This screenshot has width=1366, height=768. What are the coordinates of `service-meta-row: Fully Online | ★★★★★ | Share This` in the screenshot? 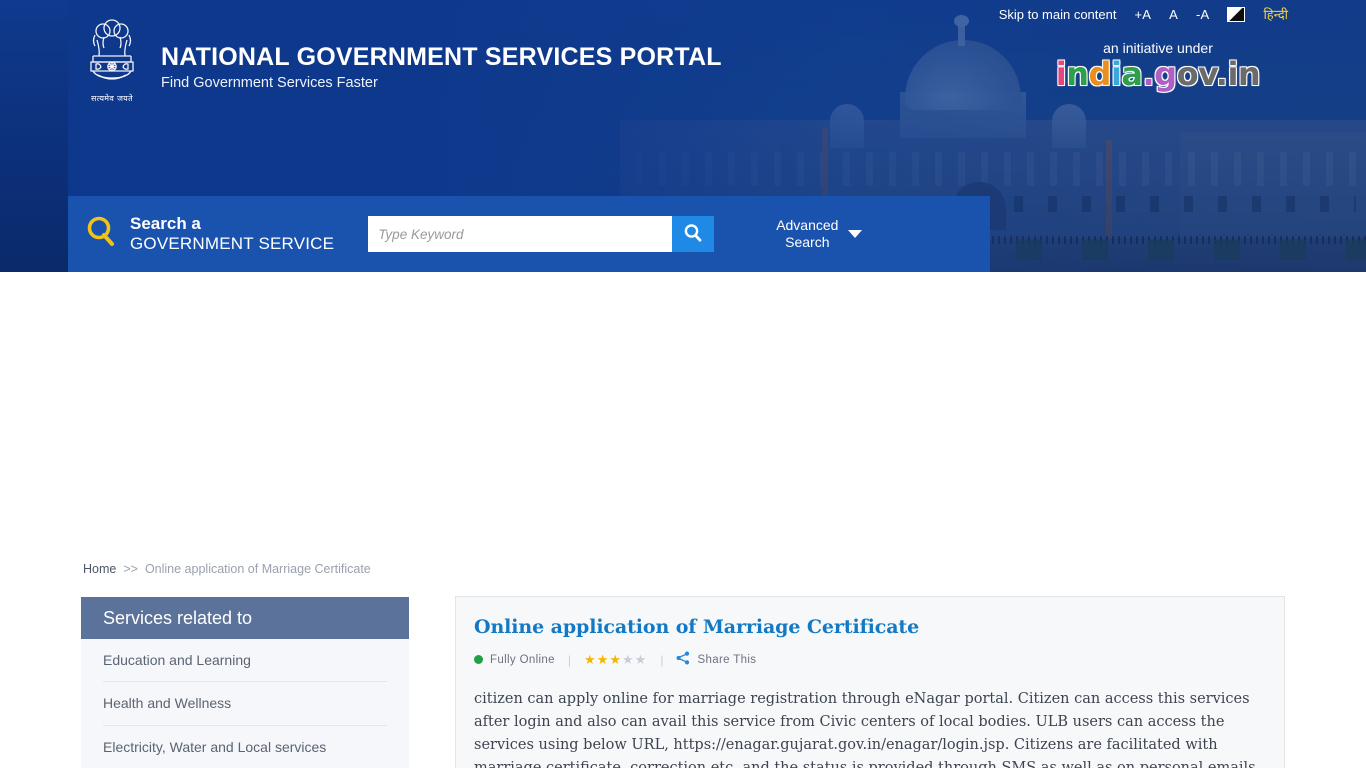 It's located at (870, 659).